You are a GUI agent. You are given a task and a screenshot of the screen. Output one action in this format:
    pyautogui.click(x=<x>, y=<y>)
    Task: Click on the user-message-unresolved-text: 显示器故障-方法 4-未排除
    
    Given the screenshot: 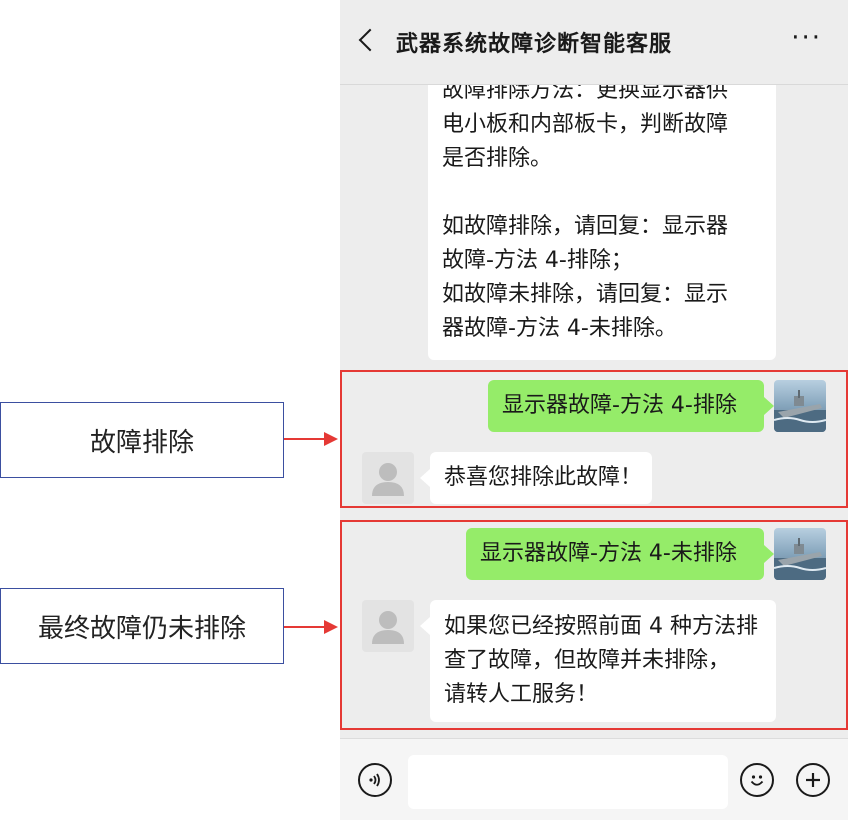 What is the action you would take?
    pyautogui.click(x=608, y=553)
    